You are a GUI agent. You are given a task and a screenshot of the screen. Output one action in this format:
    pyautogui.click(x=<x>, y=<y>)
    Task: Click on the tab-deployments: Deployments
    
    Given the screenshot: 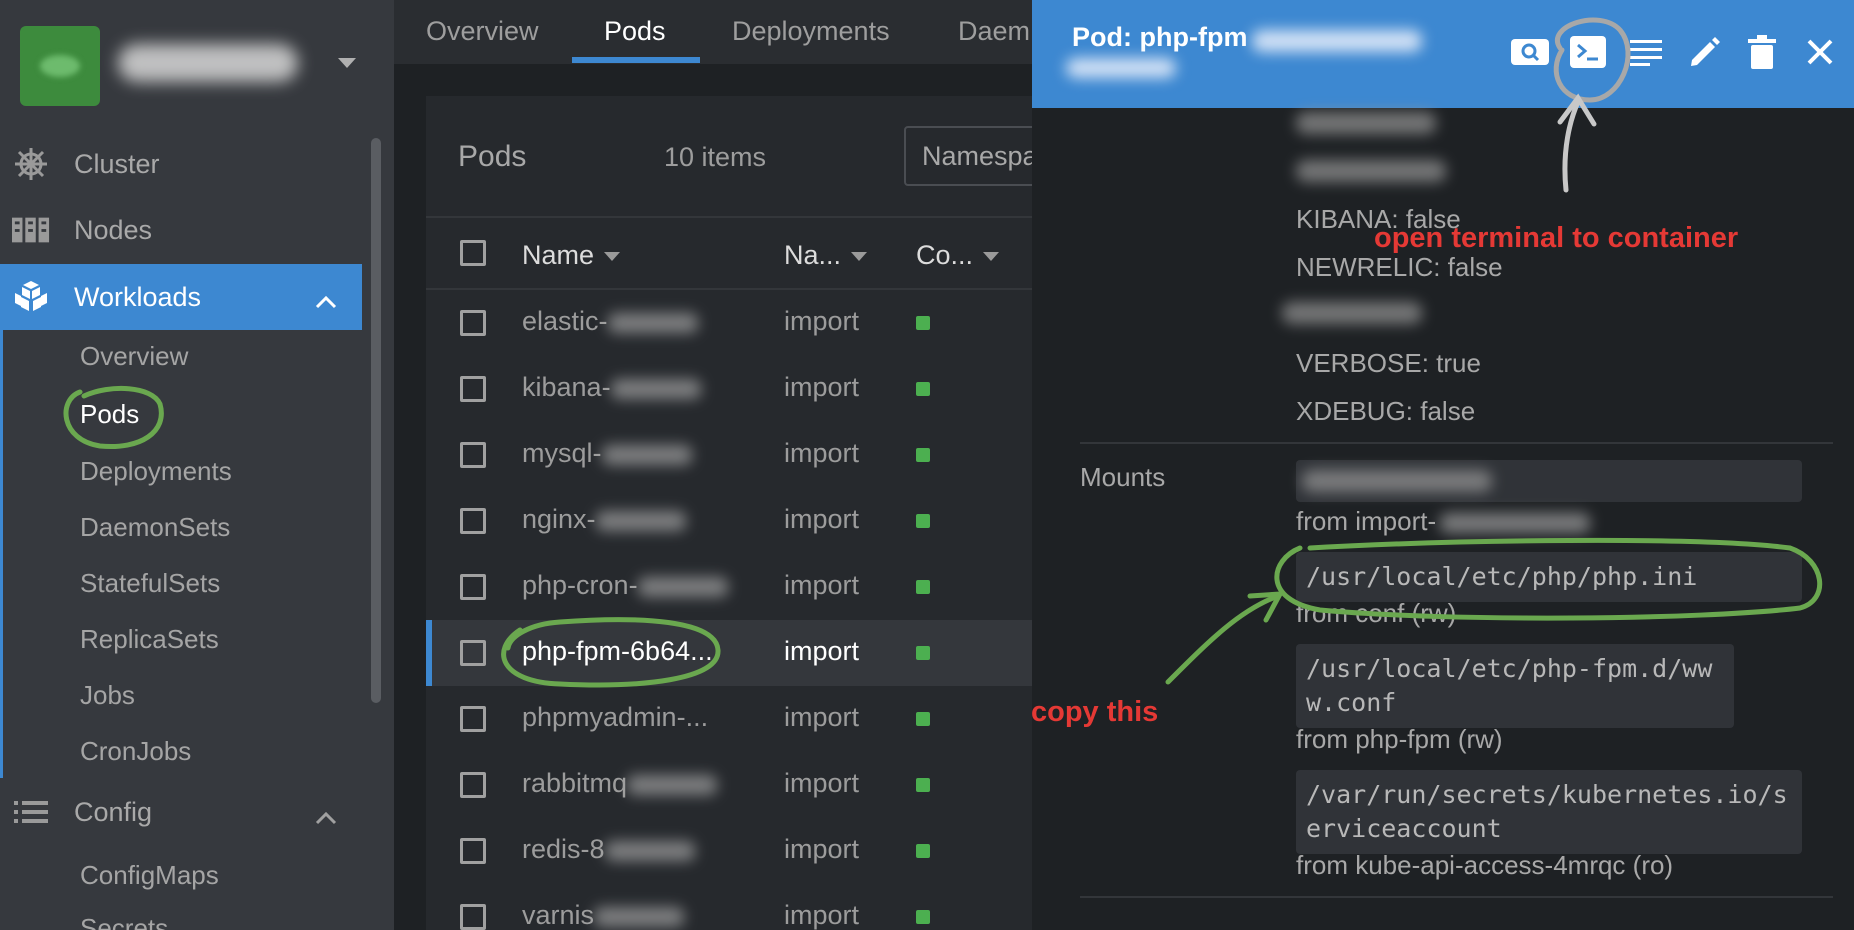 What is the action you would take?
    pyautogui.click(x=811, y=31)
    